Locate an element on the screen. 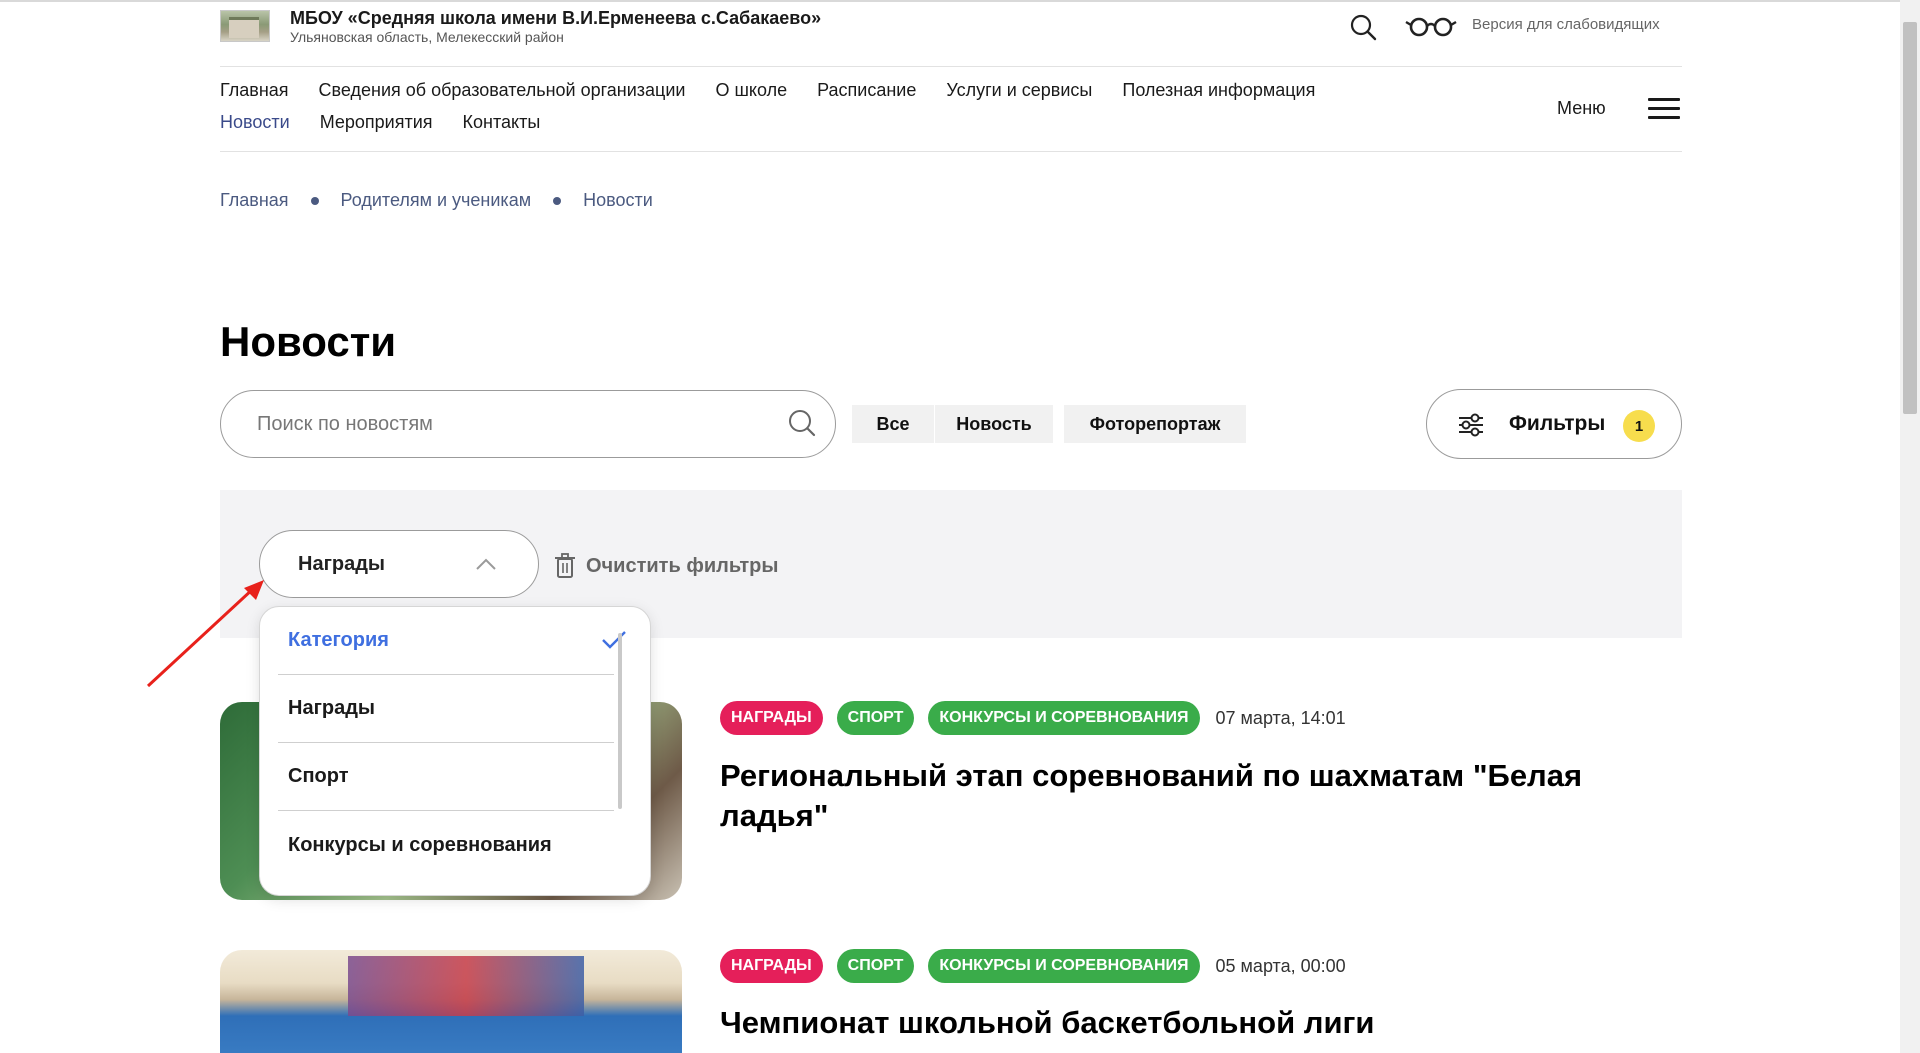 This screenshot has height=1053, width=1920. news-date: 07 марта, 14:01 is located at coordinates (1280, 717).